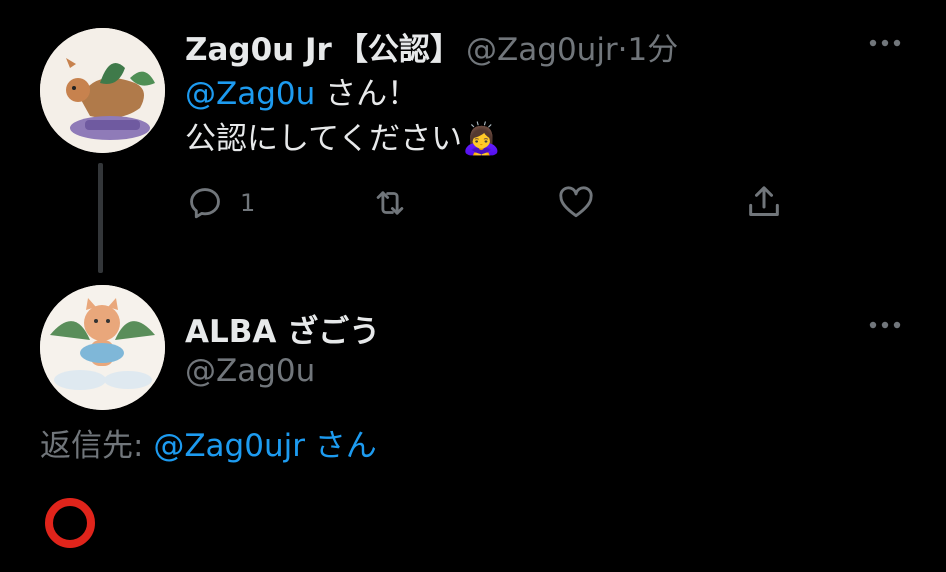  I want to click on replying-to-label: 返信先:, so click(97, 446).